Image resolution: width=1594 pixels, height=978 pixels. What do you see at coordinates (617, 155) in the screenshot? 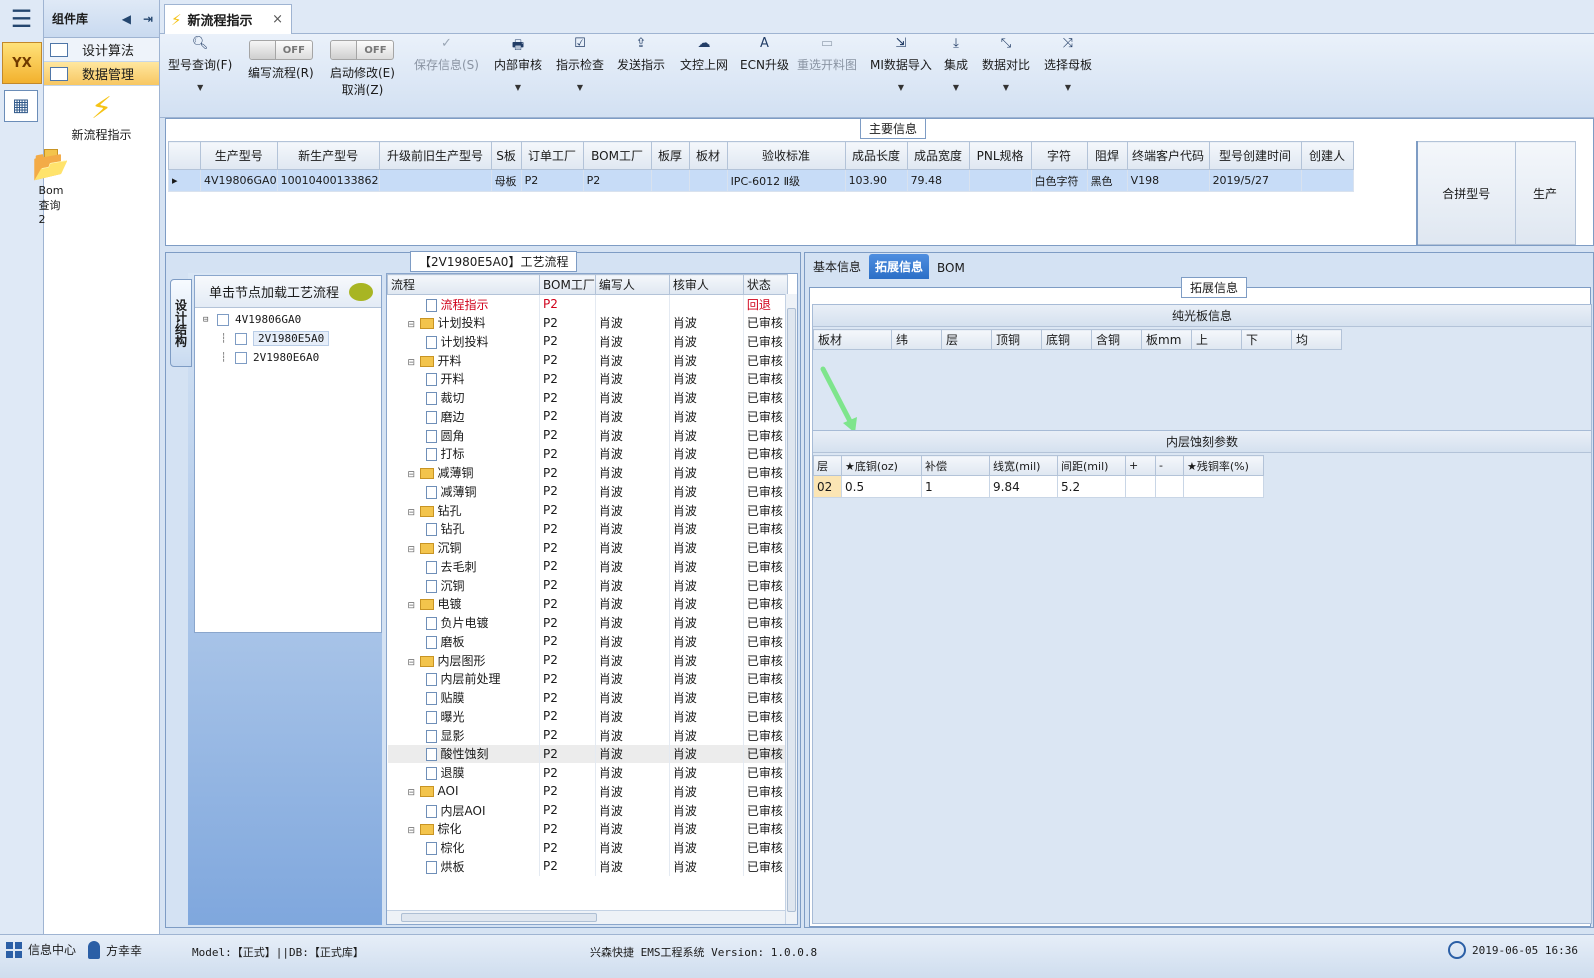
I see `column-header: BOM工厂` at bounding box center [617, 155].